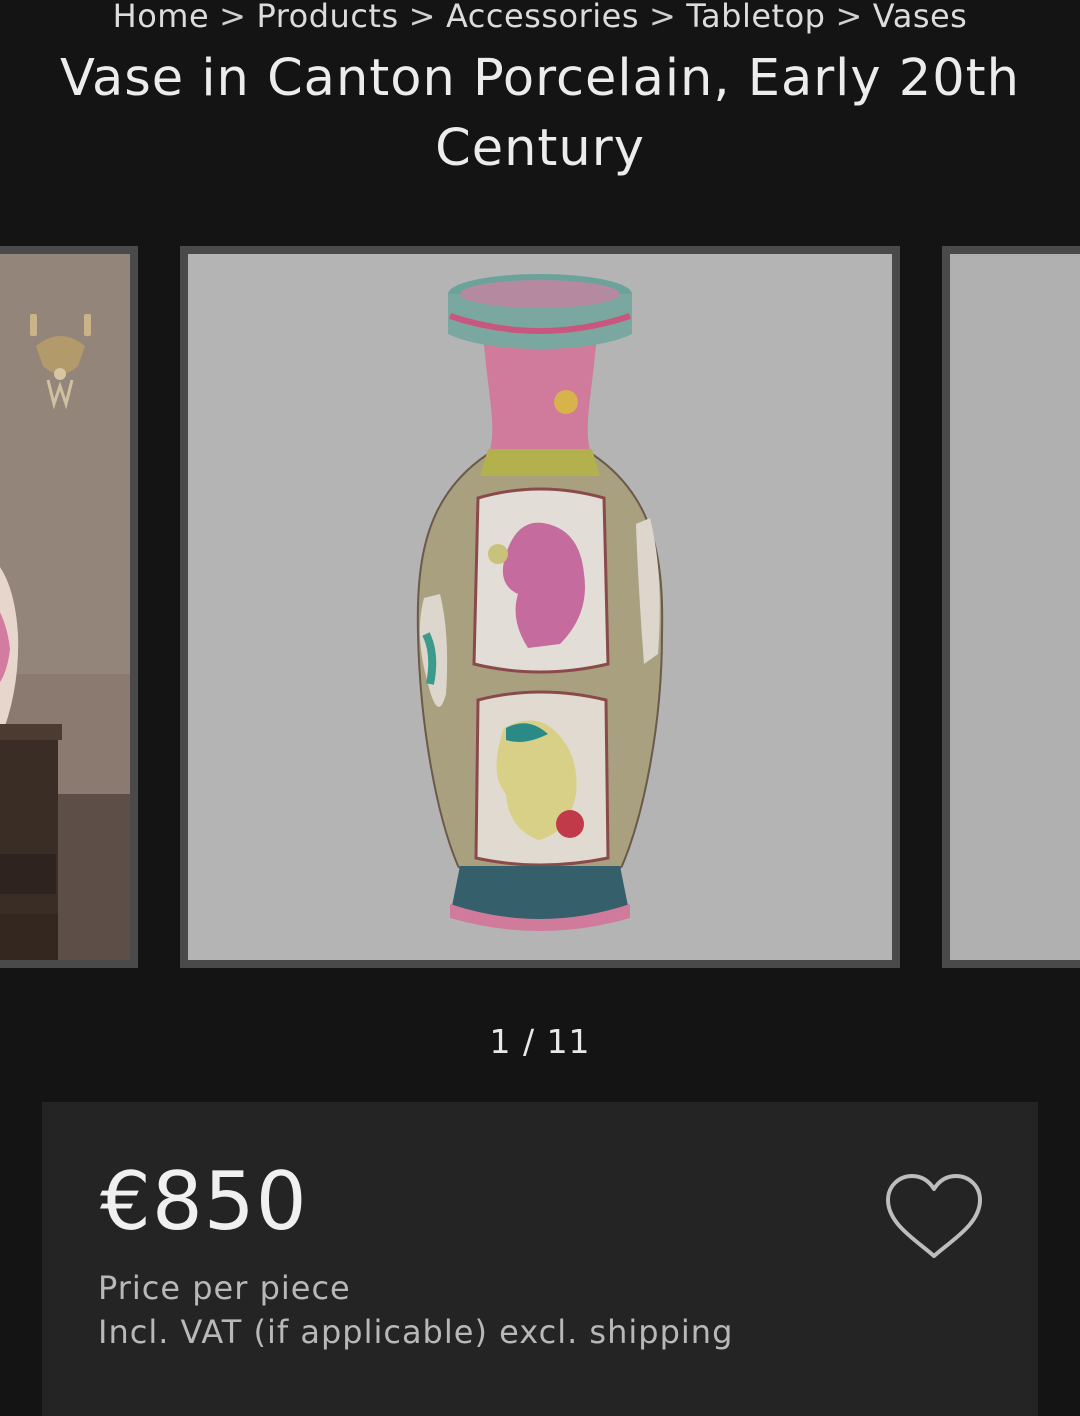 This screenshot has height=1416, width=1080. Describe the element at coordinates (920, 17) in the screenshot. I see `breadcrumb-vases: Vases` at that location.